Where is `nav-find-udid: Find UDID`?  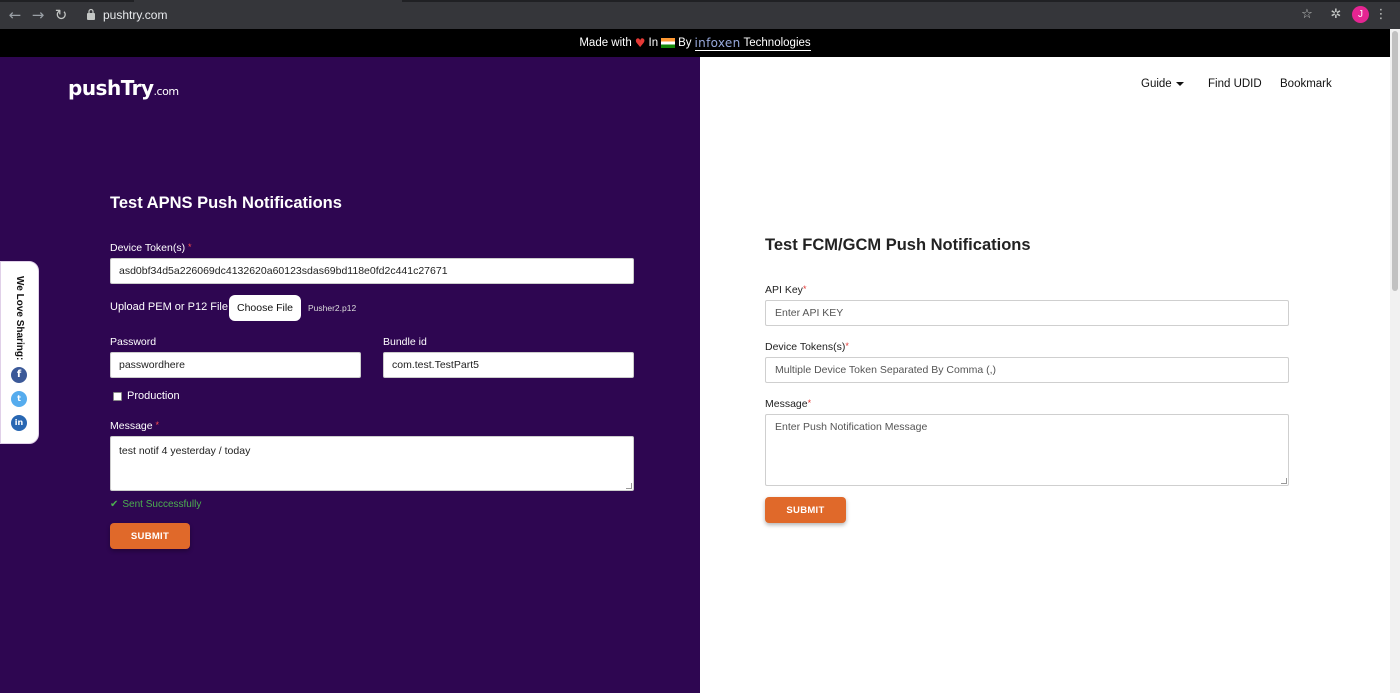
nav-find-udid: Find UDID is located at coordinates (1235, 84).